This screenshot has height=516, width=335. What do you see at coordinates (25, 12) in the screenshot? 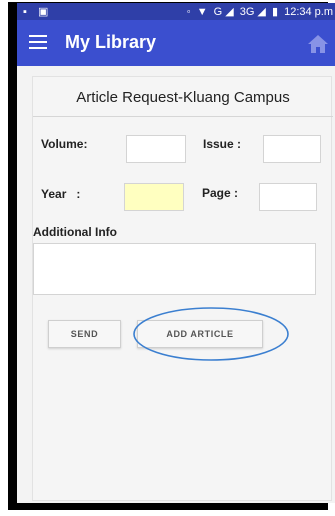
I see `notification-icon: ▪` at bounding box center [25, 12].